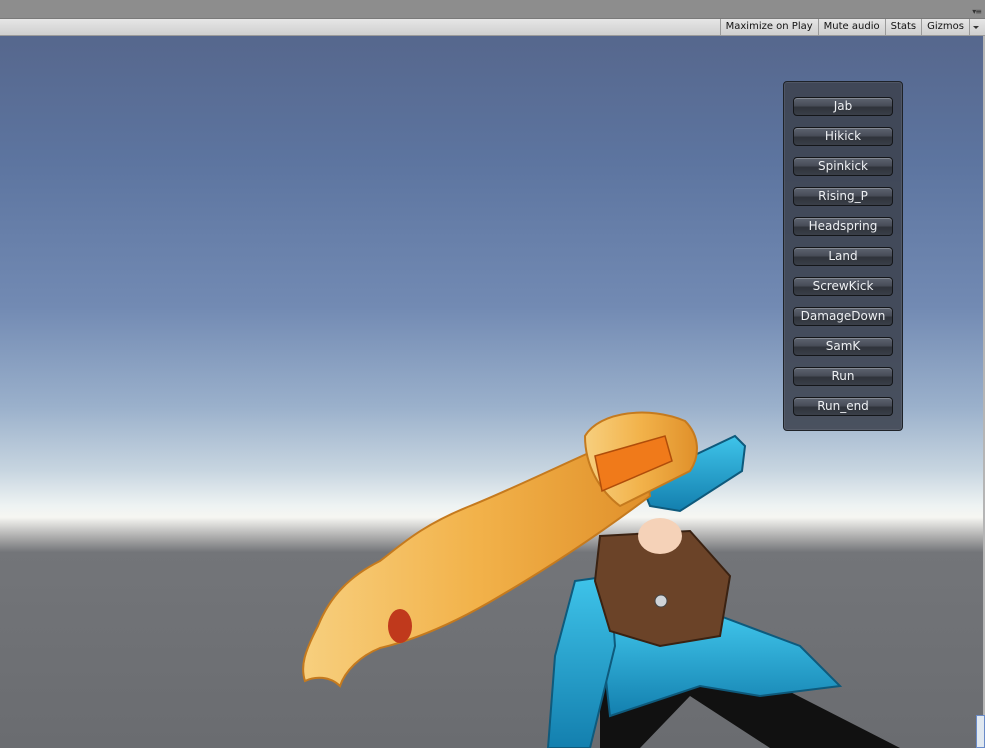 This screenshot has width=985, height=748. What do you see at coordinates (843, 376) in the screenshot?
I see `run-button: Run` at bounding box center [843, 376].